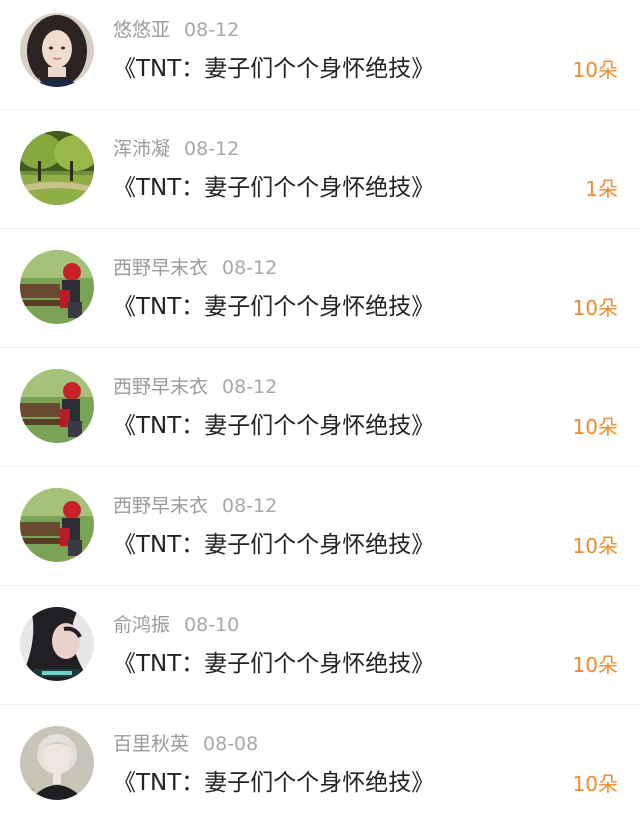  I want to click on username: 百里秋英, so click(151, 744).